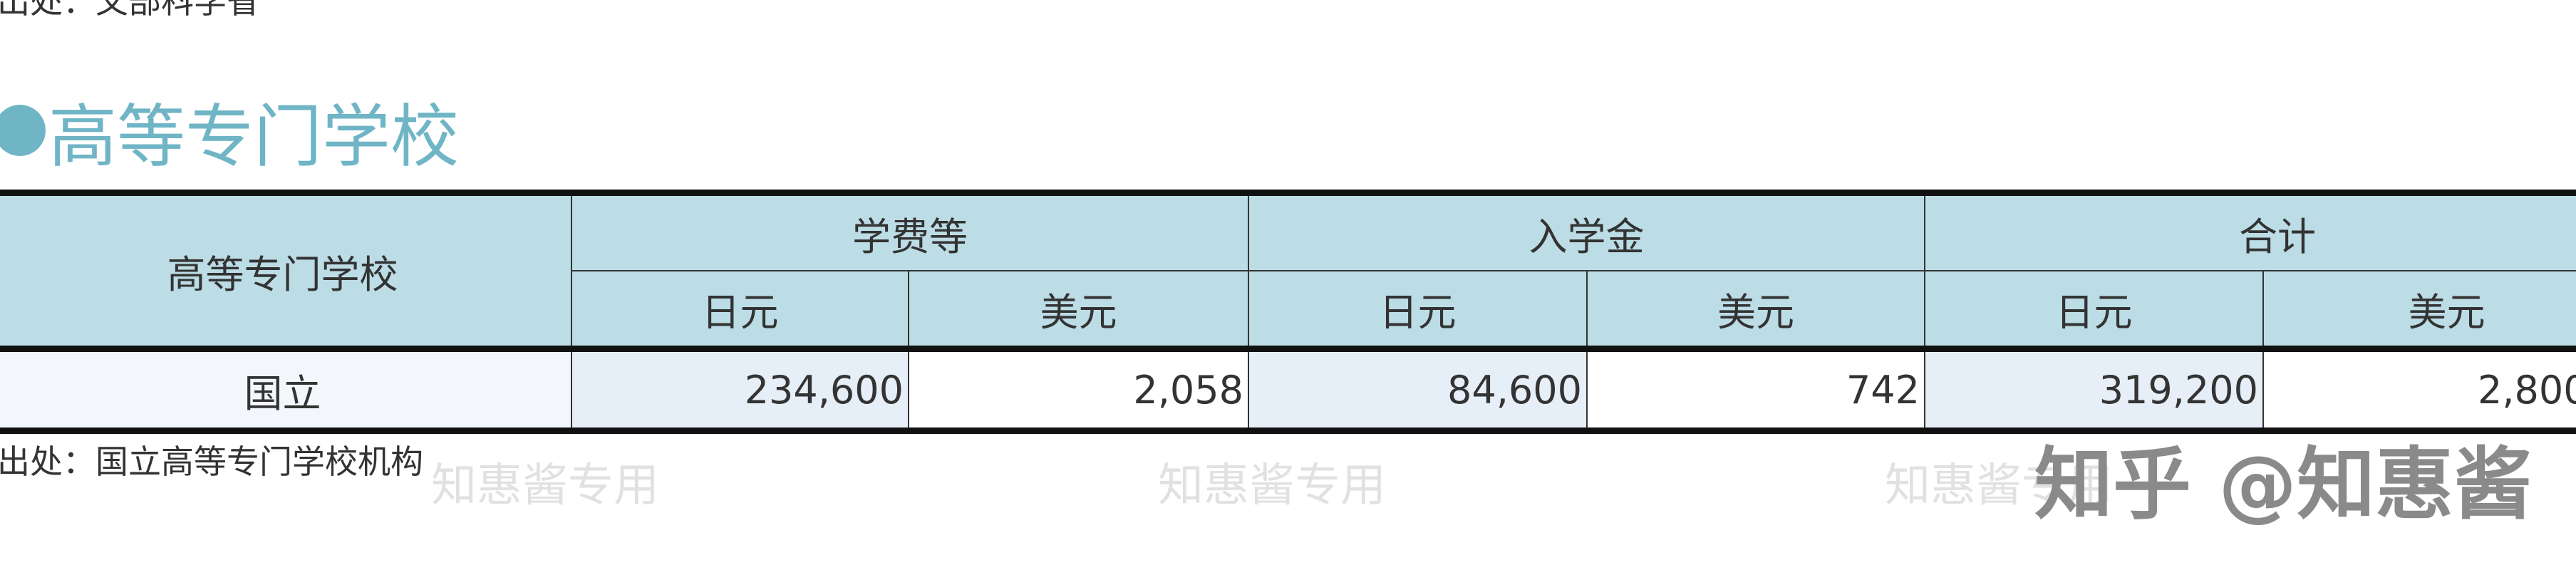  I want to click on row-label: 国立, so click(286, 390).